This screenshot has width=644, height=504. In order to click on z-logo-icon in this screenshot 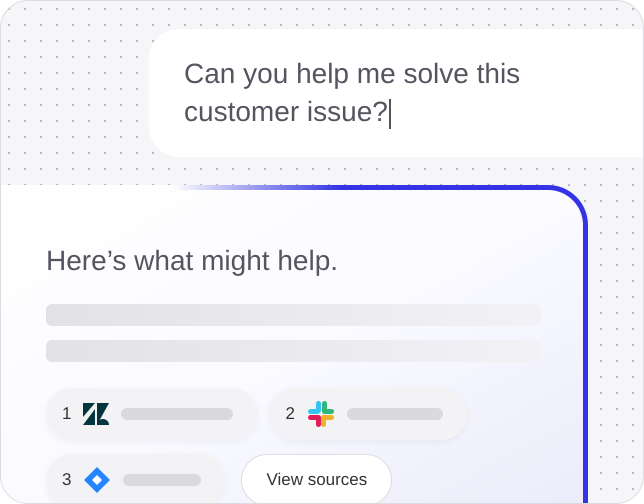, I will do `click(96, 414)`.